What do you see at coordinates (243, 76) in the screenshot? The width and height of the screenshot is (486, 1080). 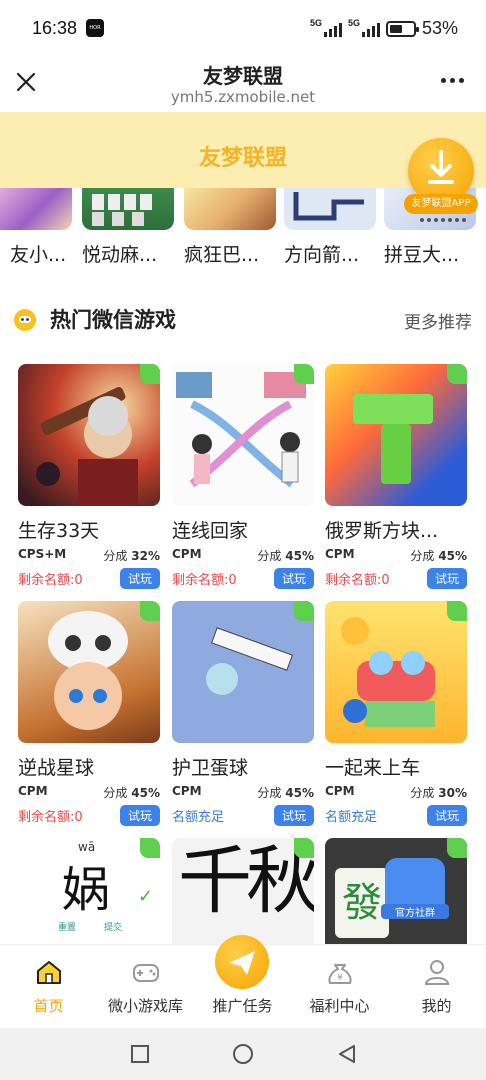 I see `page-title: 友梦联盟` at bounding box center [243, 76].